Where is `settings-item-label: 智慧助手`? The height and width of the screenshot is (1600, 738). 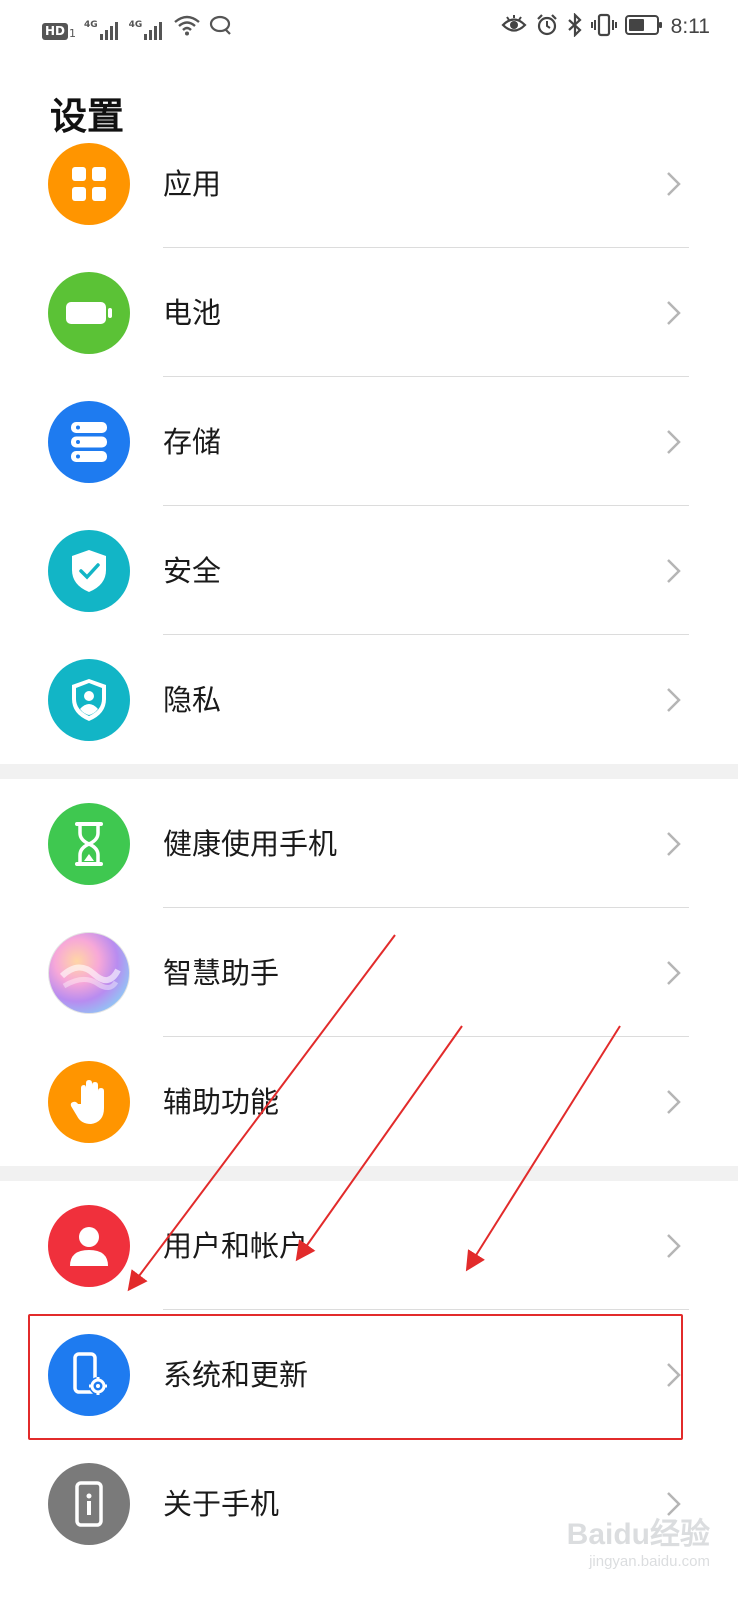
settings-item-label: 智慧助手 is located at coordinates (221, 973).